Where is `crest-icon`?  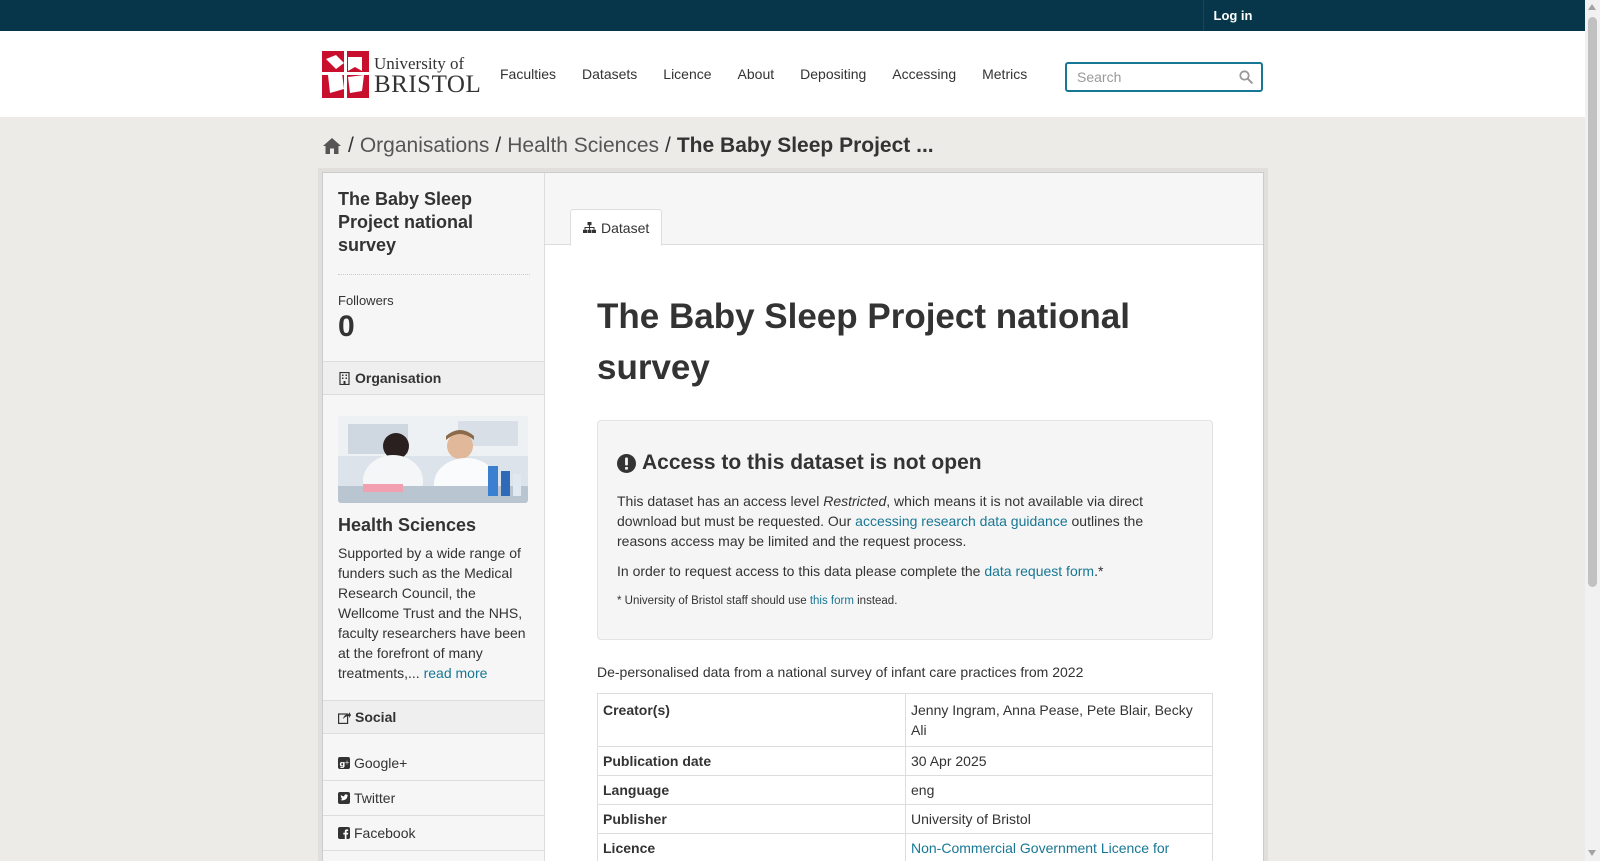
crest-icon is located at coordinates (345, 74).